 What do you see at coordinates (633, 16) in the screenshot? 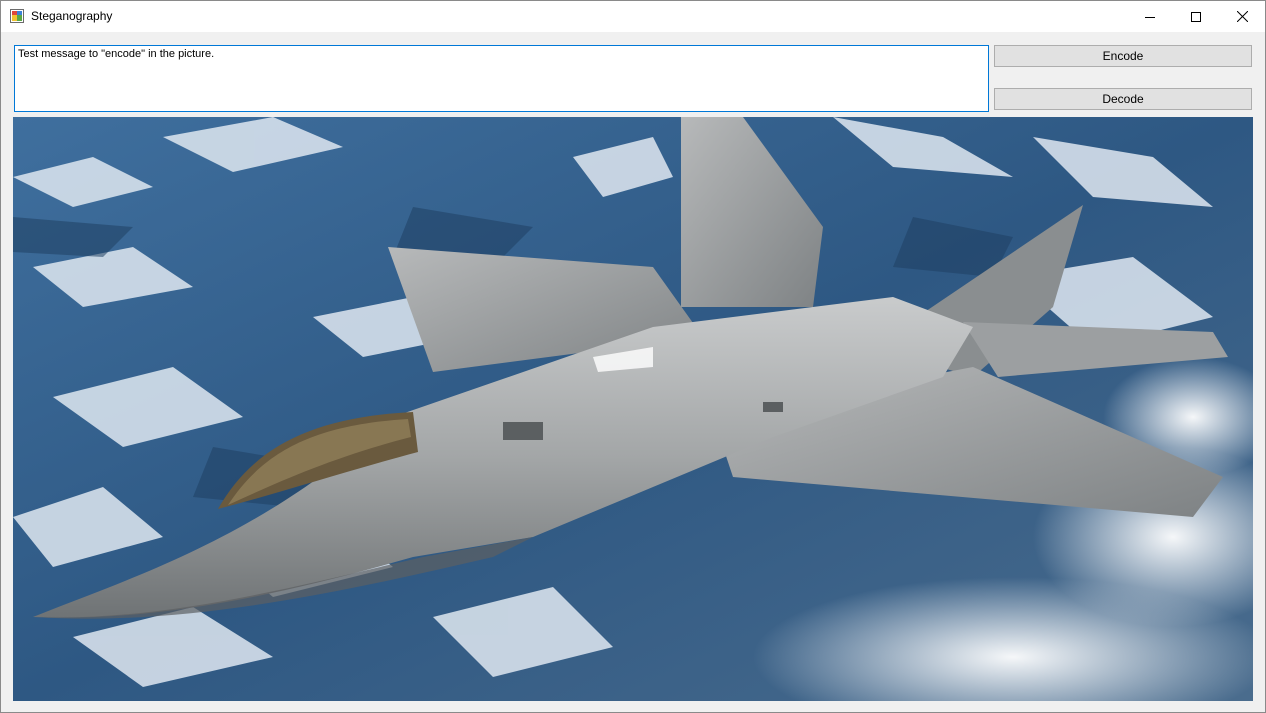
I see `title-bar: Steganography` at bounding box center [633, 16].